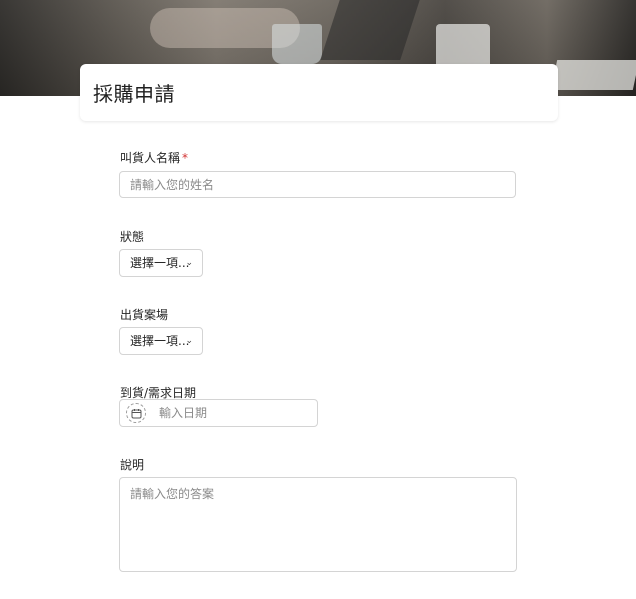  I want to click on requester-label-text: 叫貨人名稱, so click(150, 158).